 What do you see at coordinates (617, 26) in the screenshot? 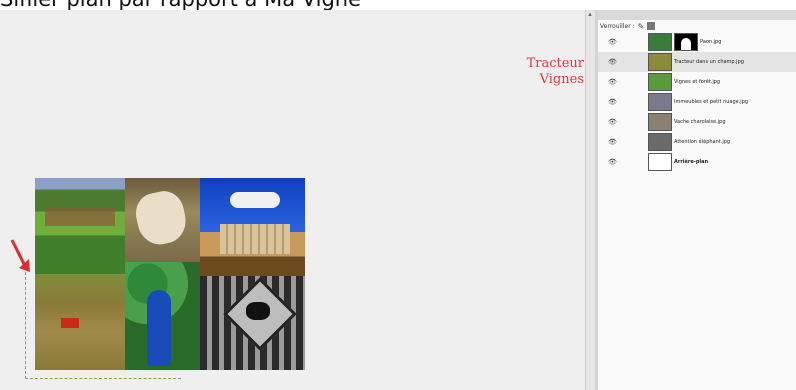
I see `lock-label: Verrouiller :` at bounding box center [617, 26].